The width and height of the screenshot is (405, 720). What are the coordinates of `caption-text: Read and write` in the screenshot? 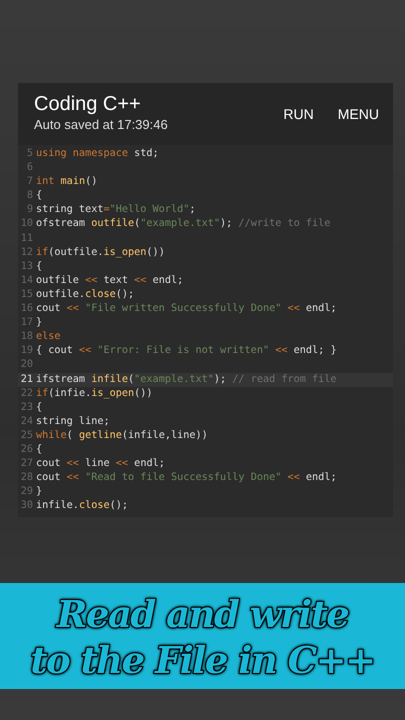 It's located at (202, 614).